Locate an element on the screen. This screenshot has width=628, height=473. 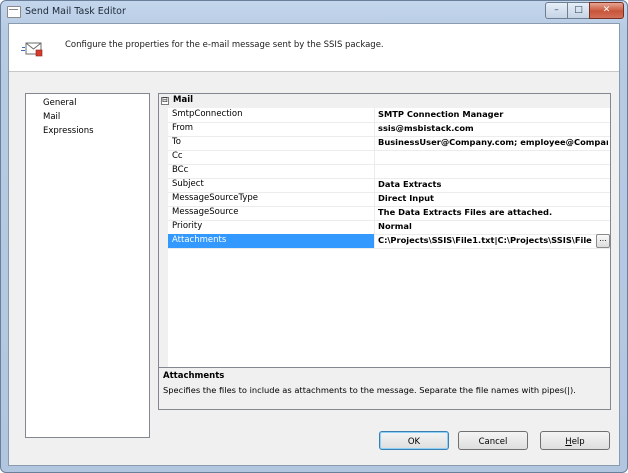
property-row-smtpconnection: SmtpConnection SMTP Connection Manager is located at coordinates (389, 115).